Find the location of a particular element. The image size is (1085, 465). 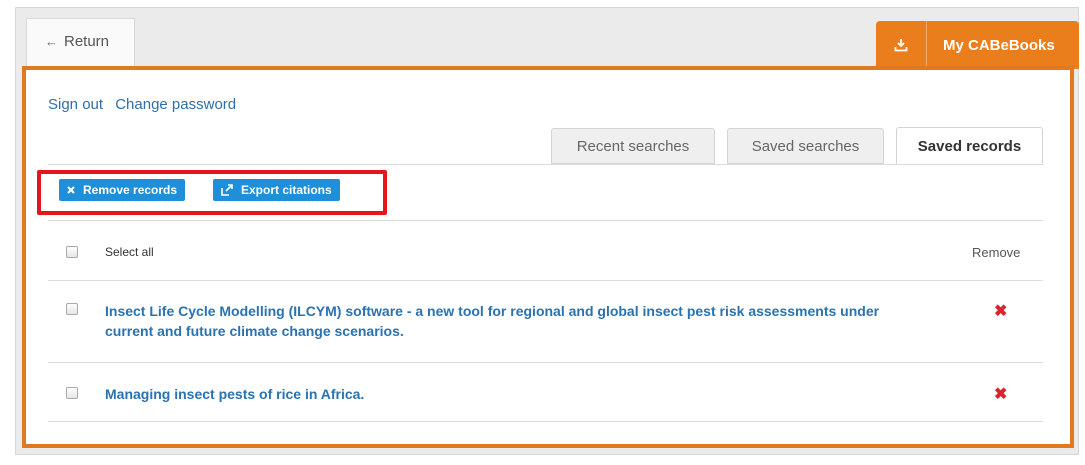

my-cabebooks-tab: My CABeBooks is located at coordinates (977, 45).